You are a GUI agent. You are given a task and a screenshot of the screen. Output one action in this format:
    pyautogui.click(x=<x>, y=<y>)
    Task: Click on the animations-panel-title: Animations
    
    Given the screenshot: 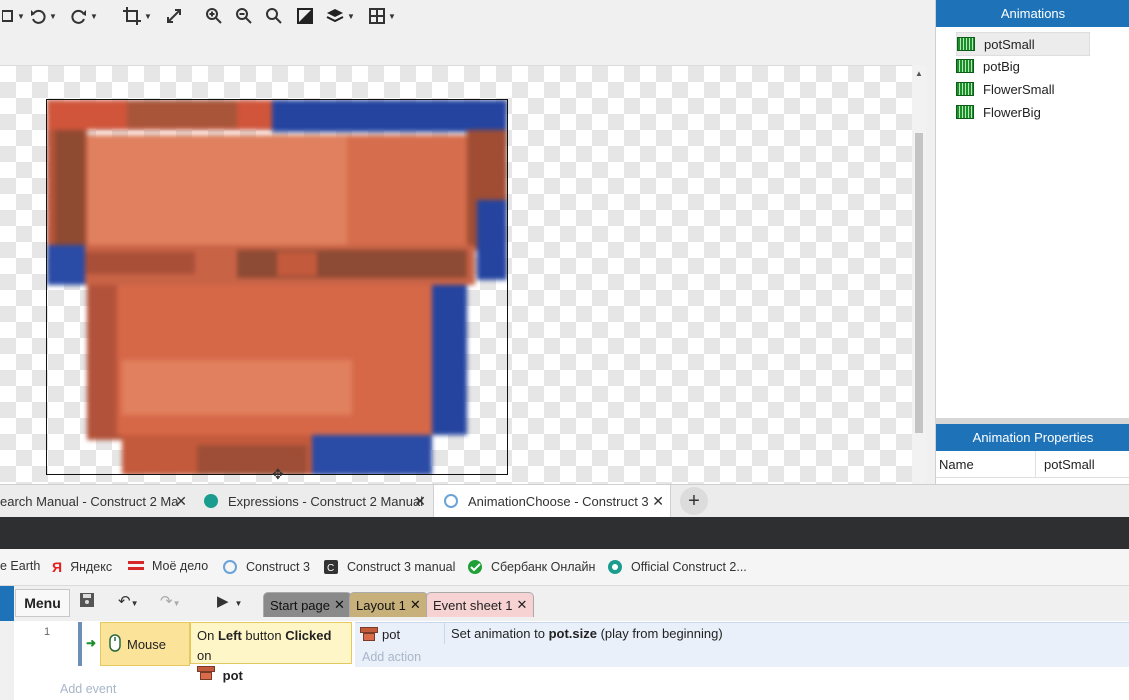 What is the action you would take?
    pyautogui.click(x=1032, y=13)
    